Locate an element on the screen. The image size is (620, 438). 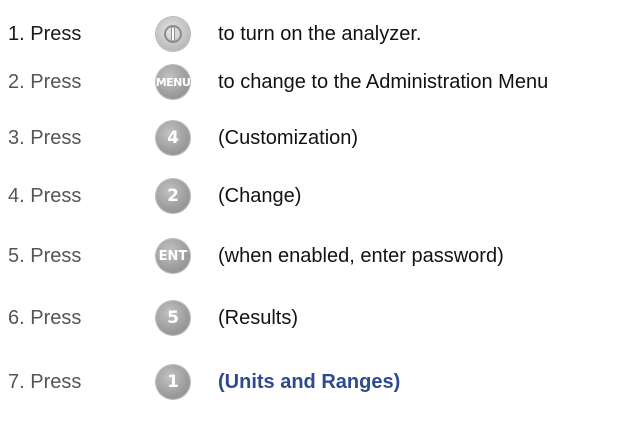
step-label: 2. Press is located at coordinates (45, 82).